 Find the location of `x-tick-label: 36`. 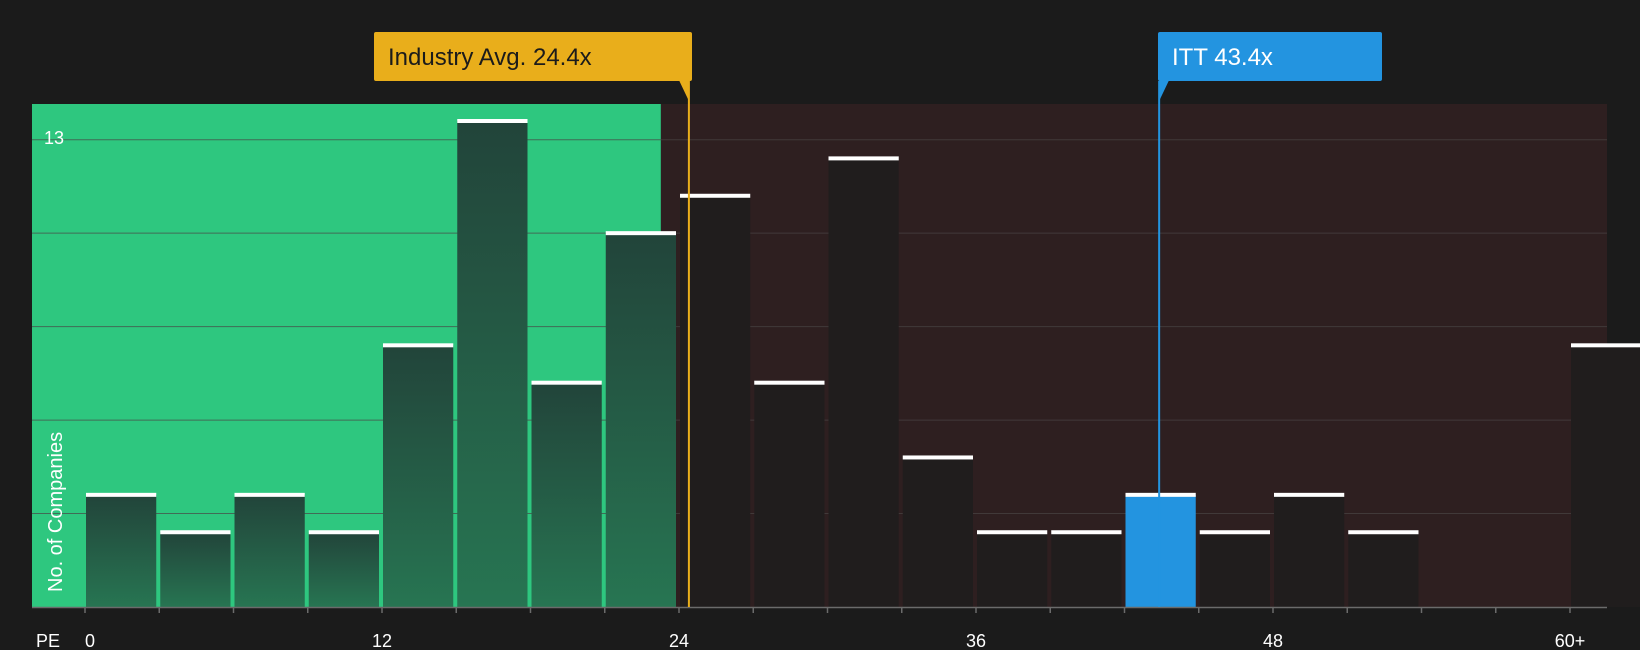

x-tick-label: 36 is located at coordinates (976, 640).